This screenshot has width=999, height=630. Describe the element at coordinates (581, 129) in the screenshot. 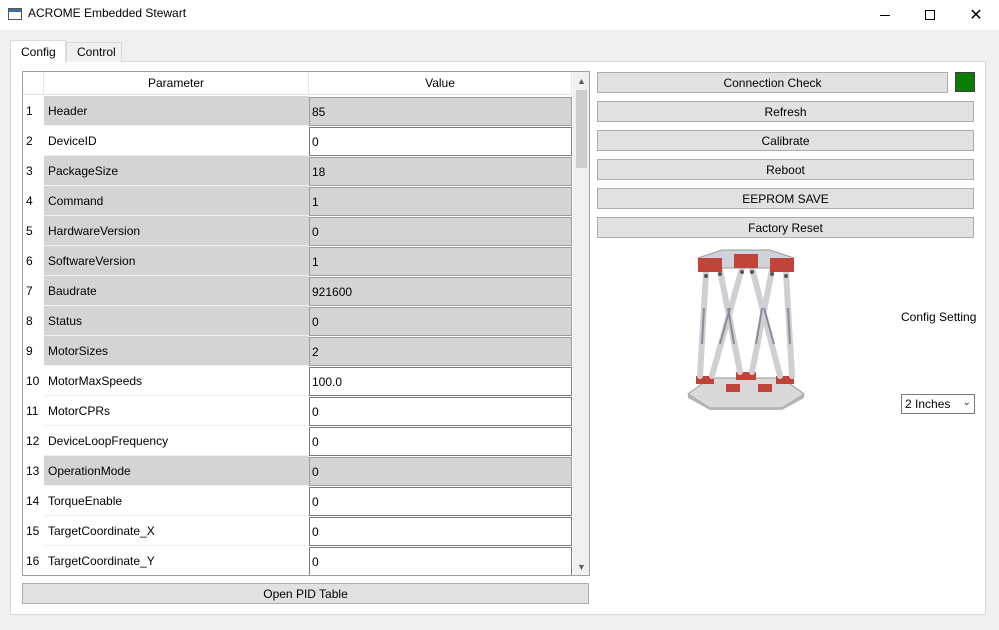

I see `scrollbar-thumb` at that location.